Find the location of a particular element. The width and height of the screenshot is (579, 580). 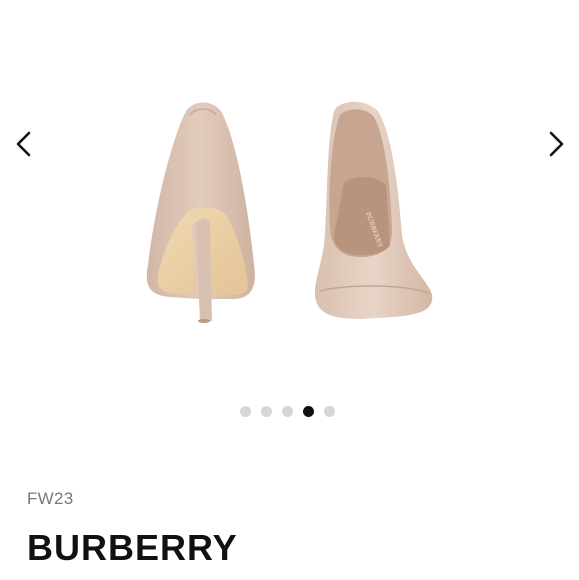

previous-image-button is located at coordinates (23, 144).